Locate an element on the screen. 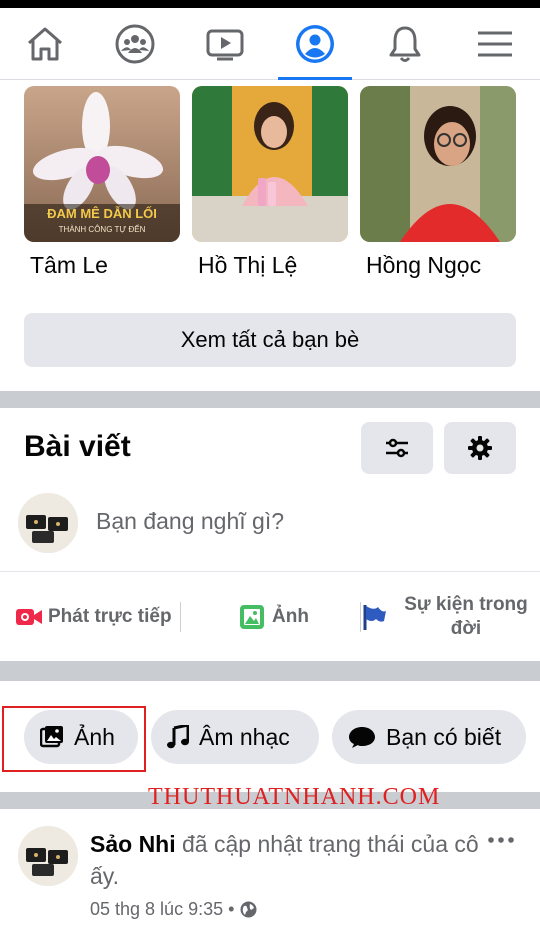 This screenshot has height=930, width=540. more-horizontal-icon is located at coordinates (501, 840).